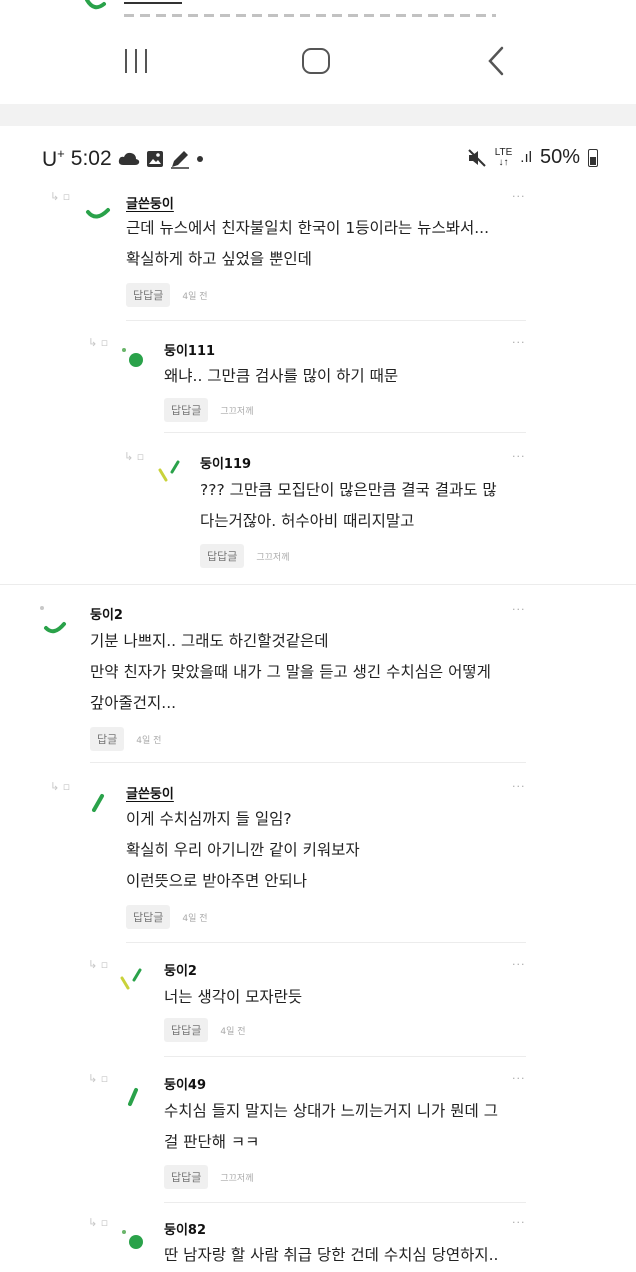 Image resolution: width=636 pixels, height=1272 pixels. I want to click on android-nav-bar, so click(318, 61).